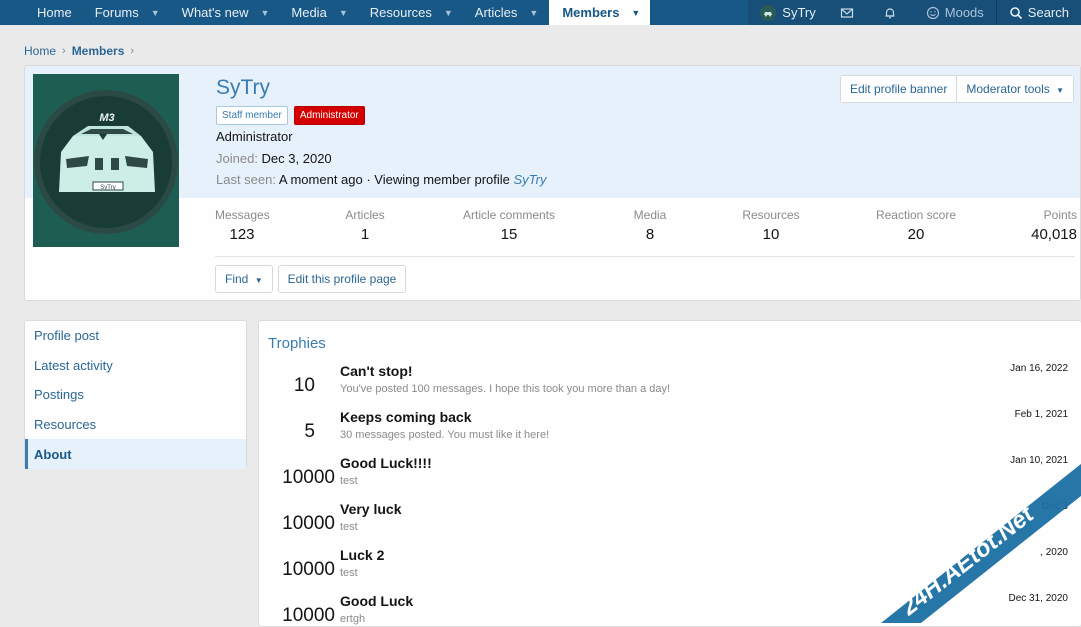  Describe the element at coordinates (237, 158) in the screenshot. I see `joined-label: Joined:` at that location.